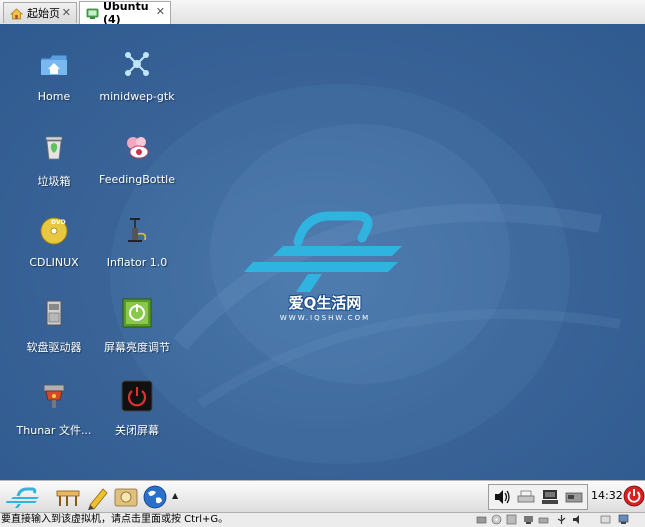  What do you see at coordinates (137, 96) in the screenshot?
I see `desktop-icon-label: minidwep-gtk` at bounding box center [137, 96].